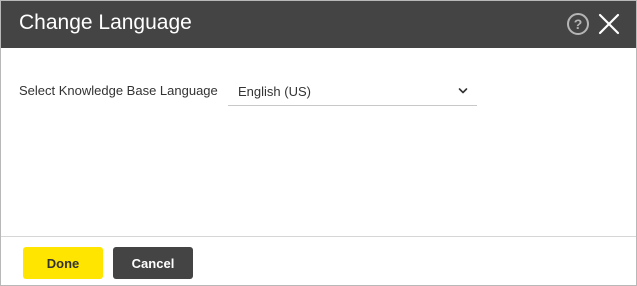  Describe the element at coordinates (153, 263) in the screenshot. I see `cancel-button: Cancel` at that location.